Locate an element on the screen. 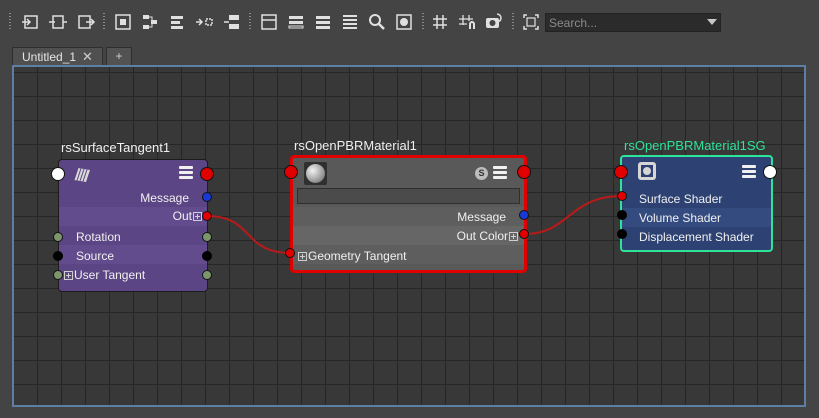 This screenshot has width=819, height=418. displacement-shader-input-port is located at coordinates (622, 234).